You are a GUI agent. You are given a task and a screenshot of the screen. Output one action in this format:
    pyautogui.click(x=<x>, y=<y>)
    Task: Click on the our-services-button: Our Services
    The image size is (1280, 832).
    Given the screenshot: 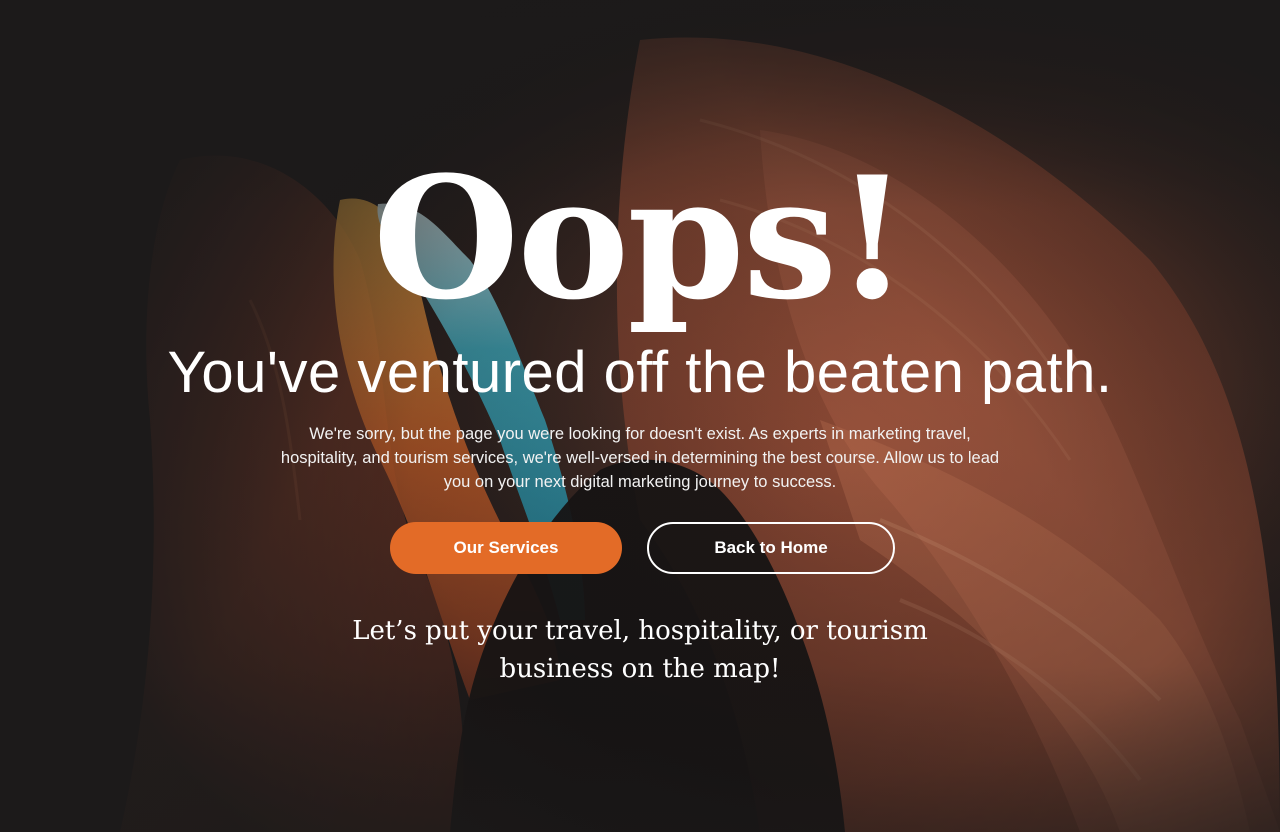 What is the action you would take?
    pyautogui.click(x=506, y=548)
    